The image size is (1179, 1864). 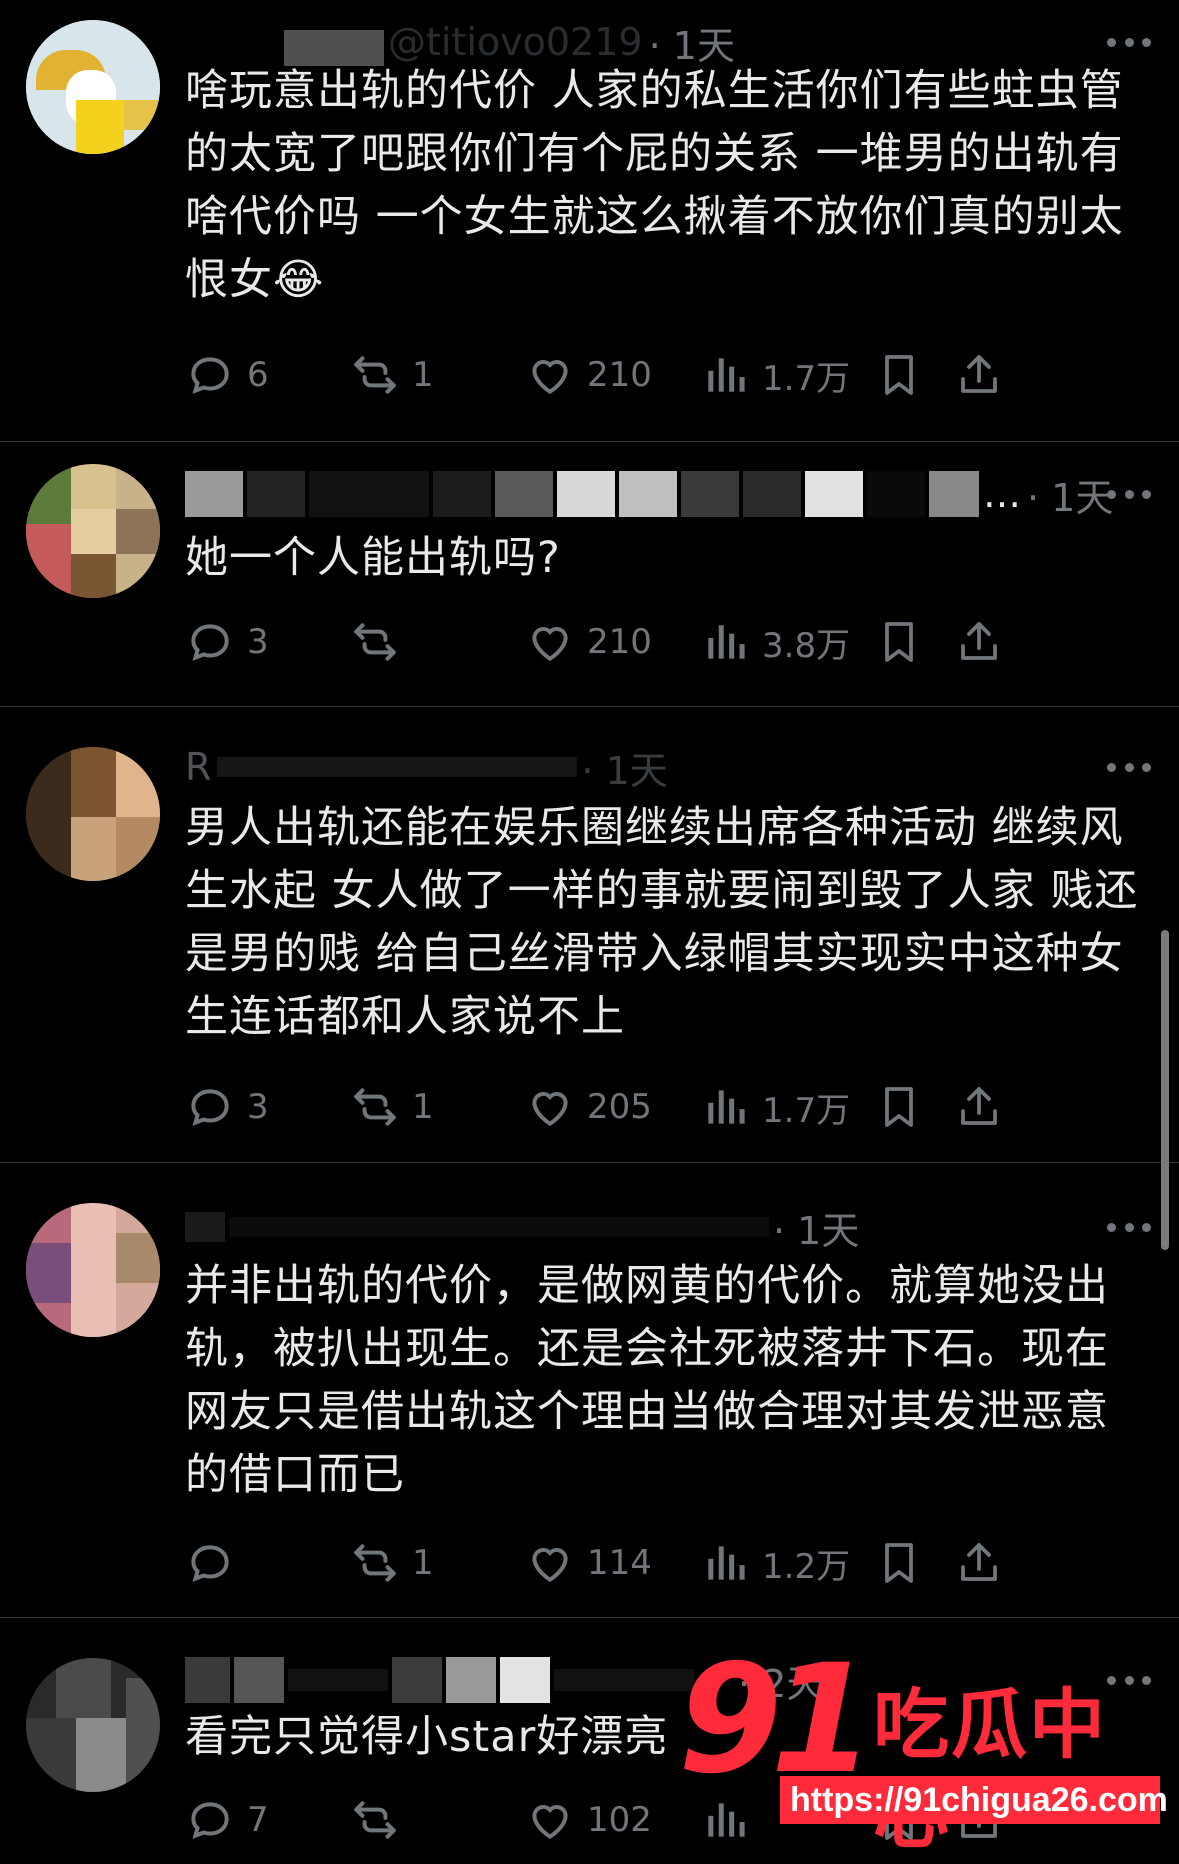 I want to click on reply-button: 7, so click(x=227, y=1820).